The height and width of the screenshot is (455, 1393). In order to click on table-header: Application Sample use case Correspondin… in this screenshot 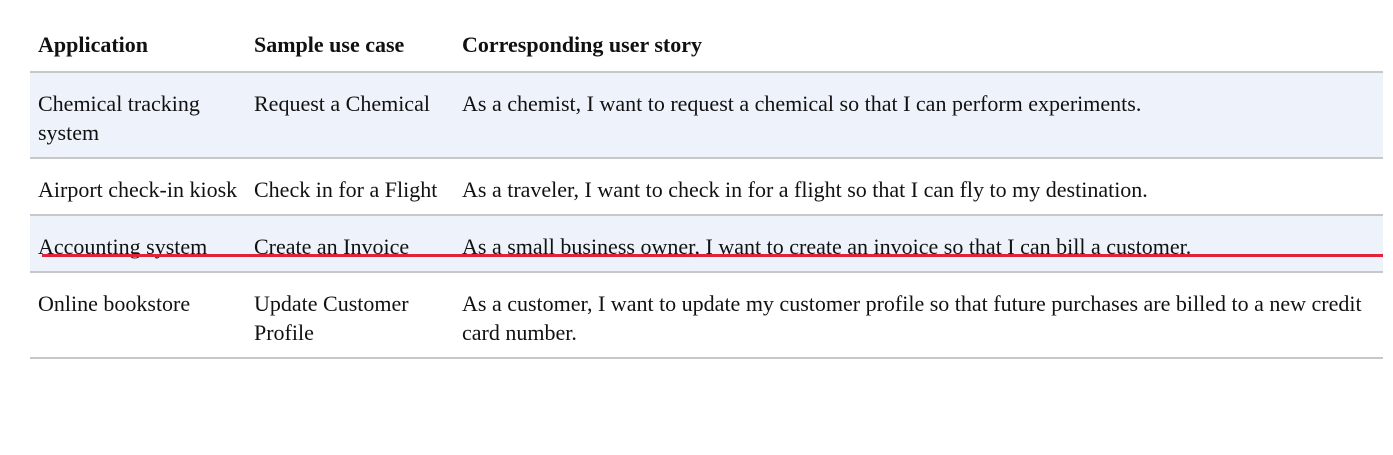, I will do `click(706, 47)`.